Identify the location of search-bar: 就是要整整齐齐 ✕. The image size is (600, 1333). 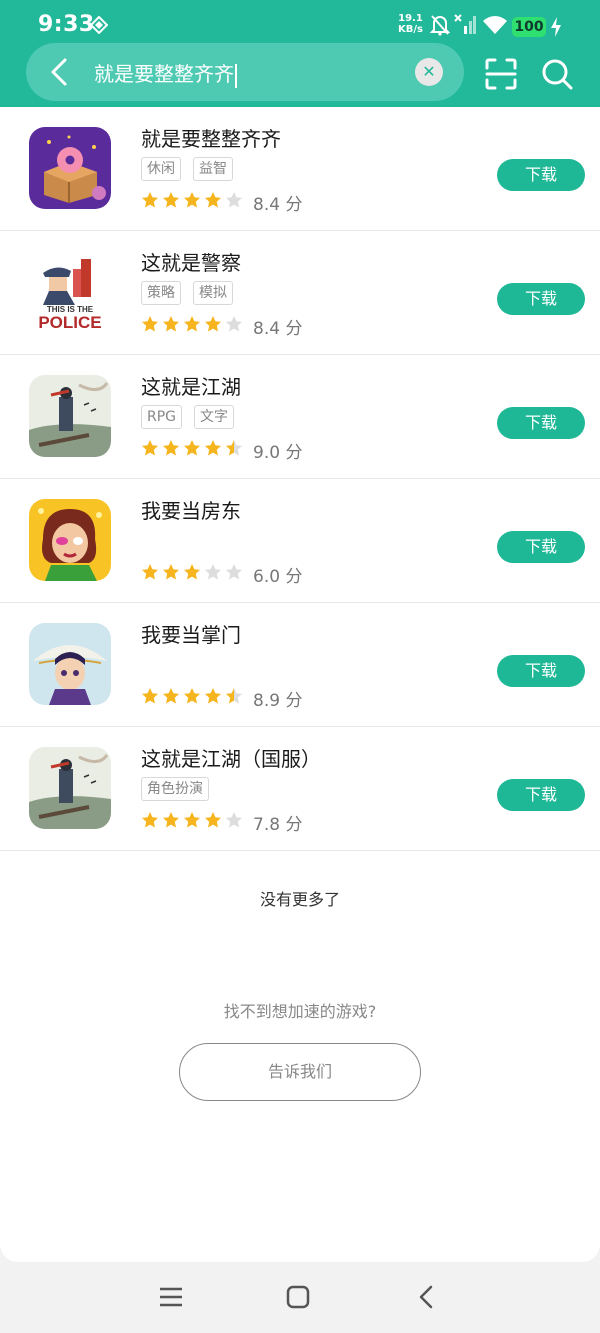
(245, 72).